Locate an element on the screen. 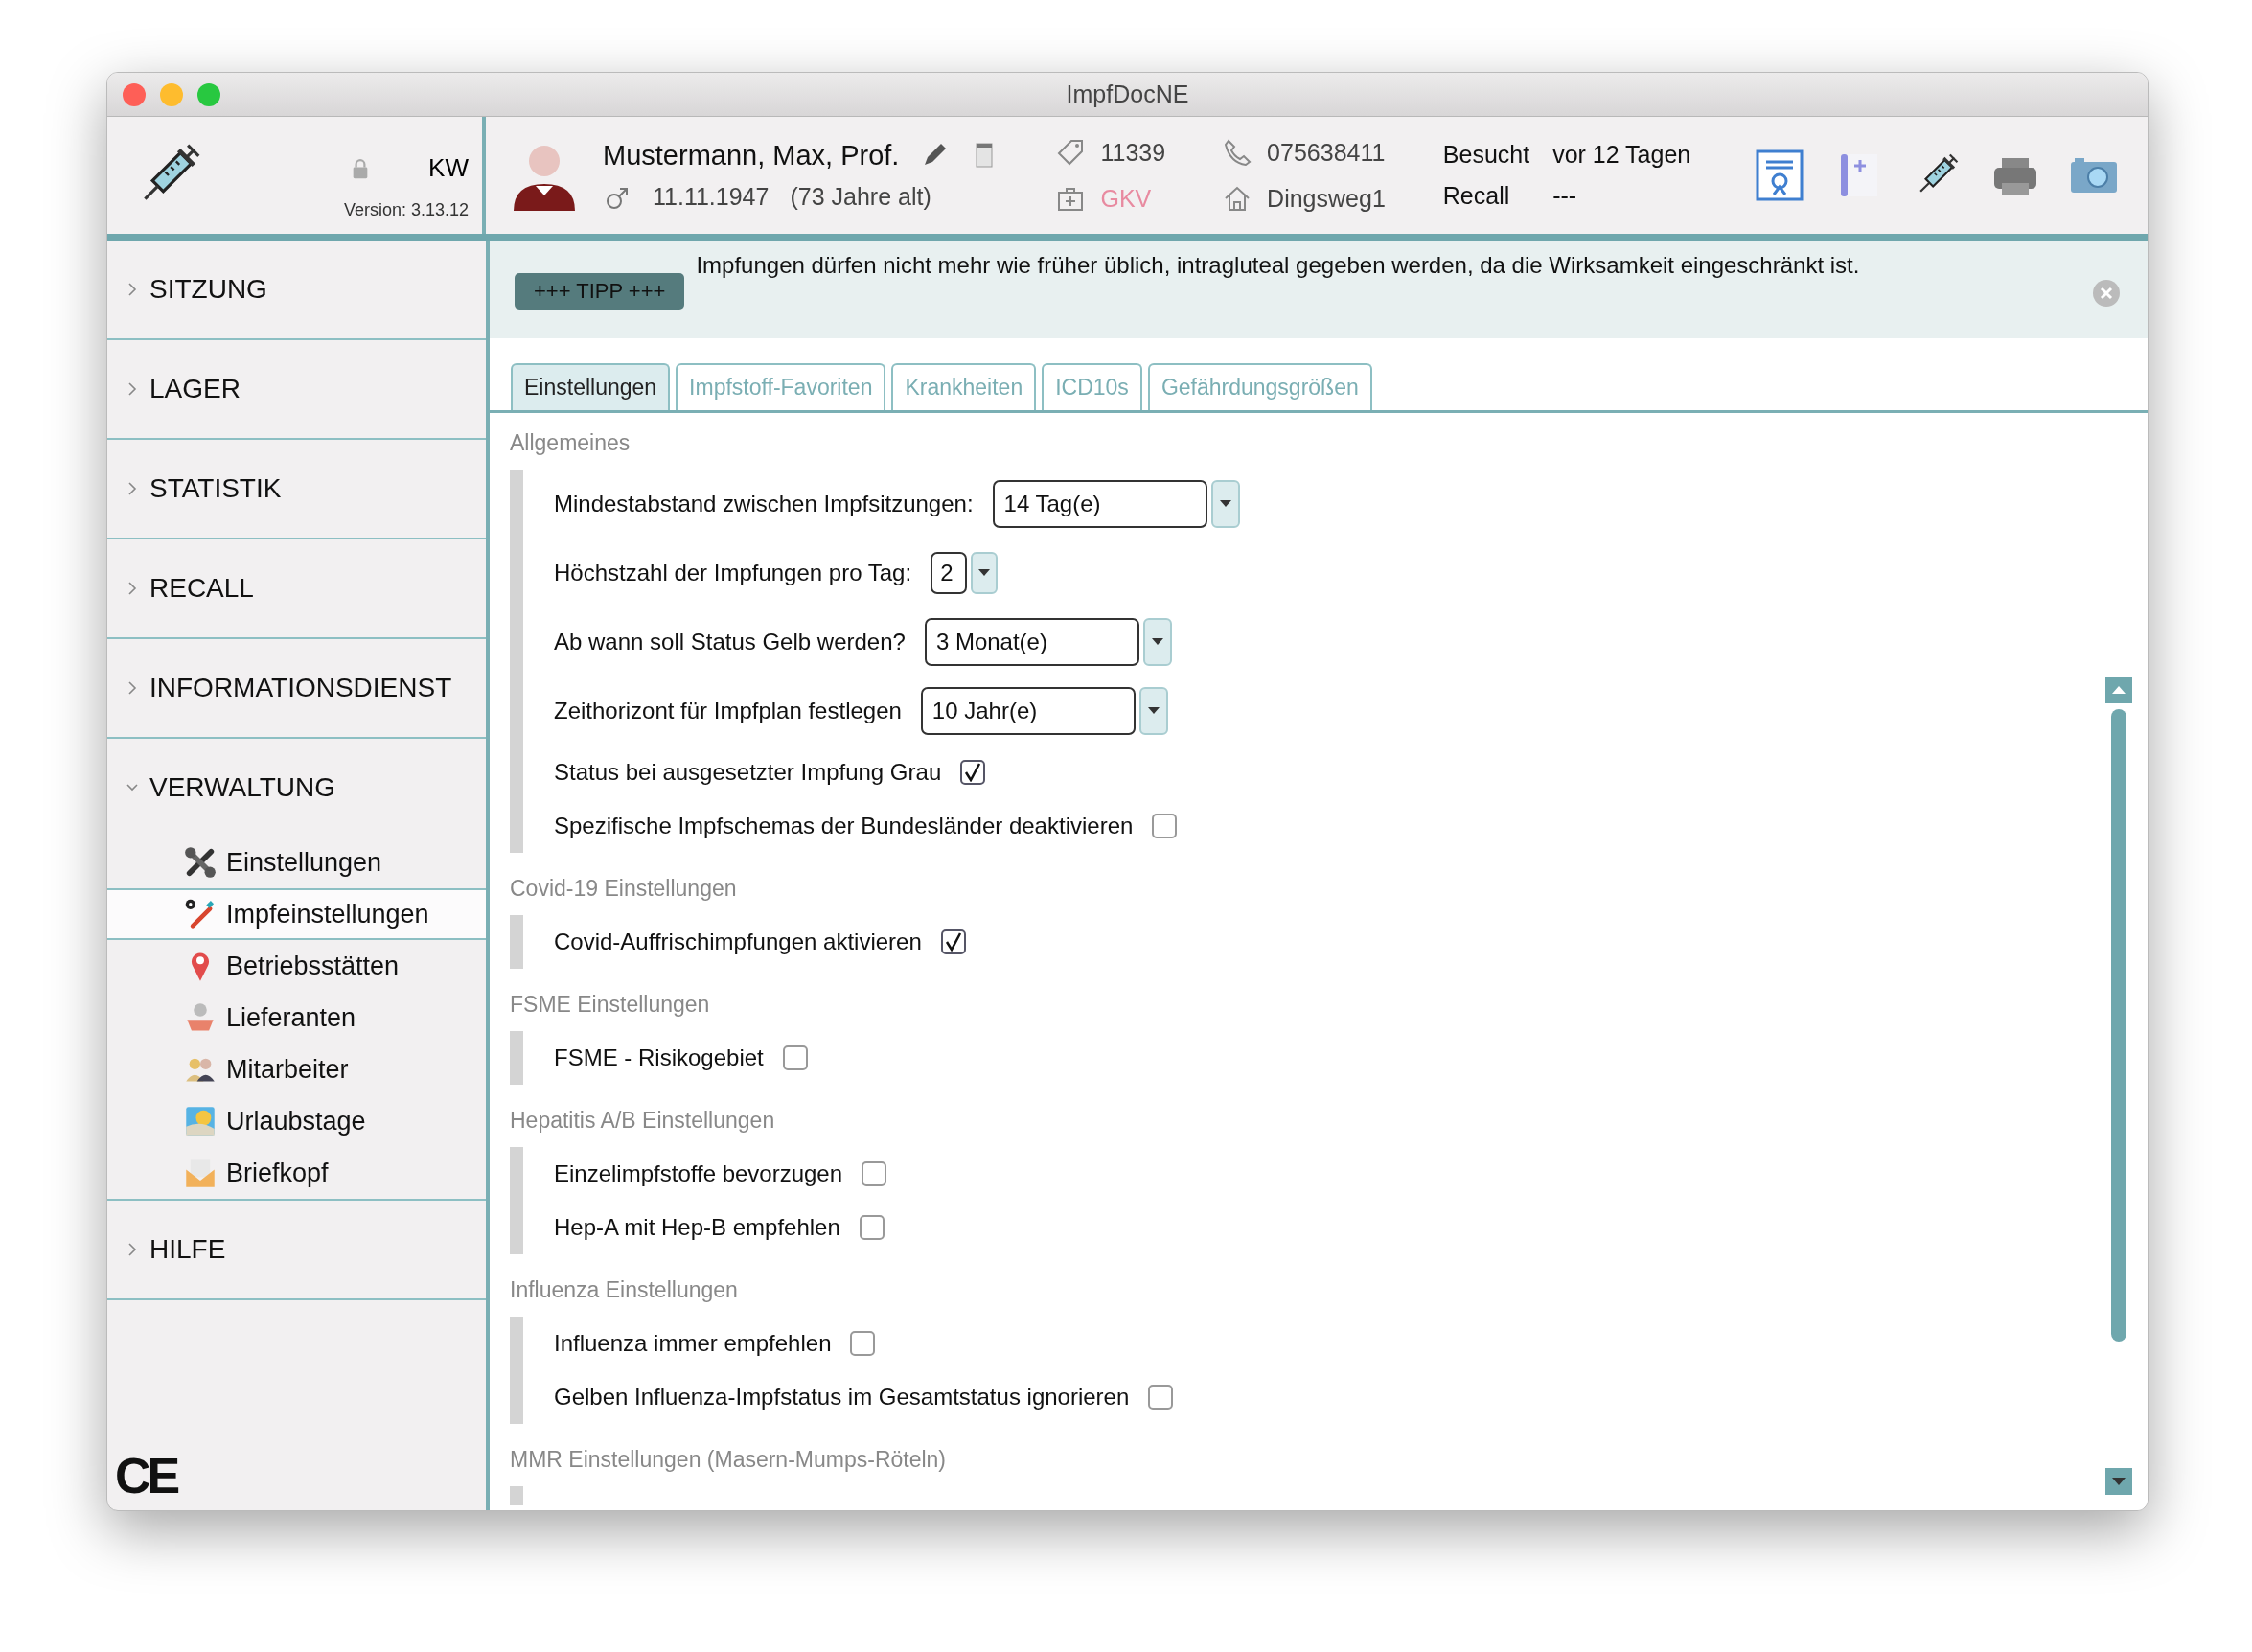 The image size is (2252, 1652). setting-label: FSME - Risikogebiet is located at coordinates (659, 1057).